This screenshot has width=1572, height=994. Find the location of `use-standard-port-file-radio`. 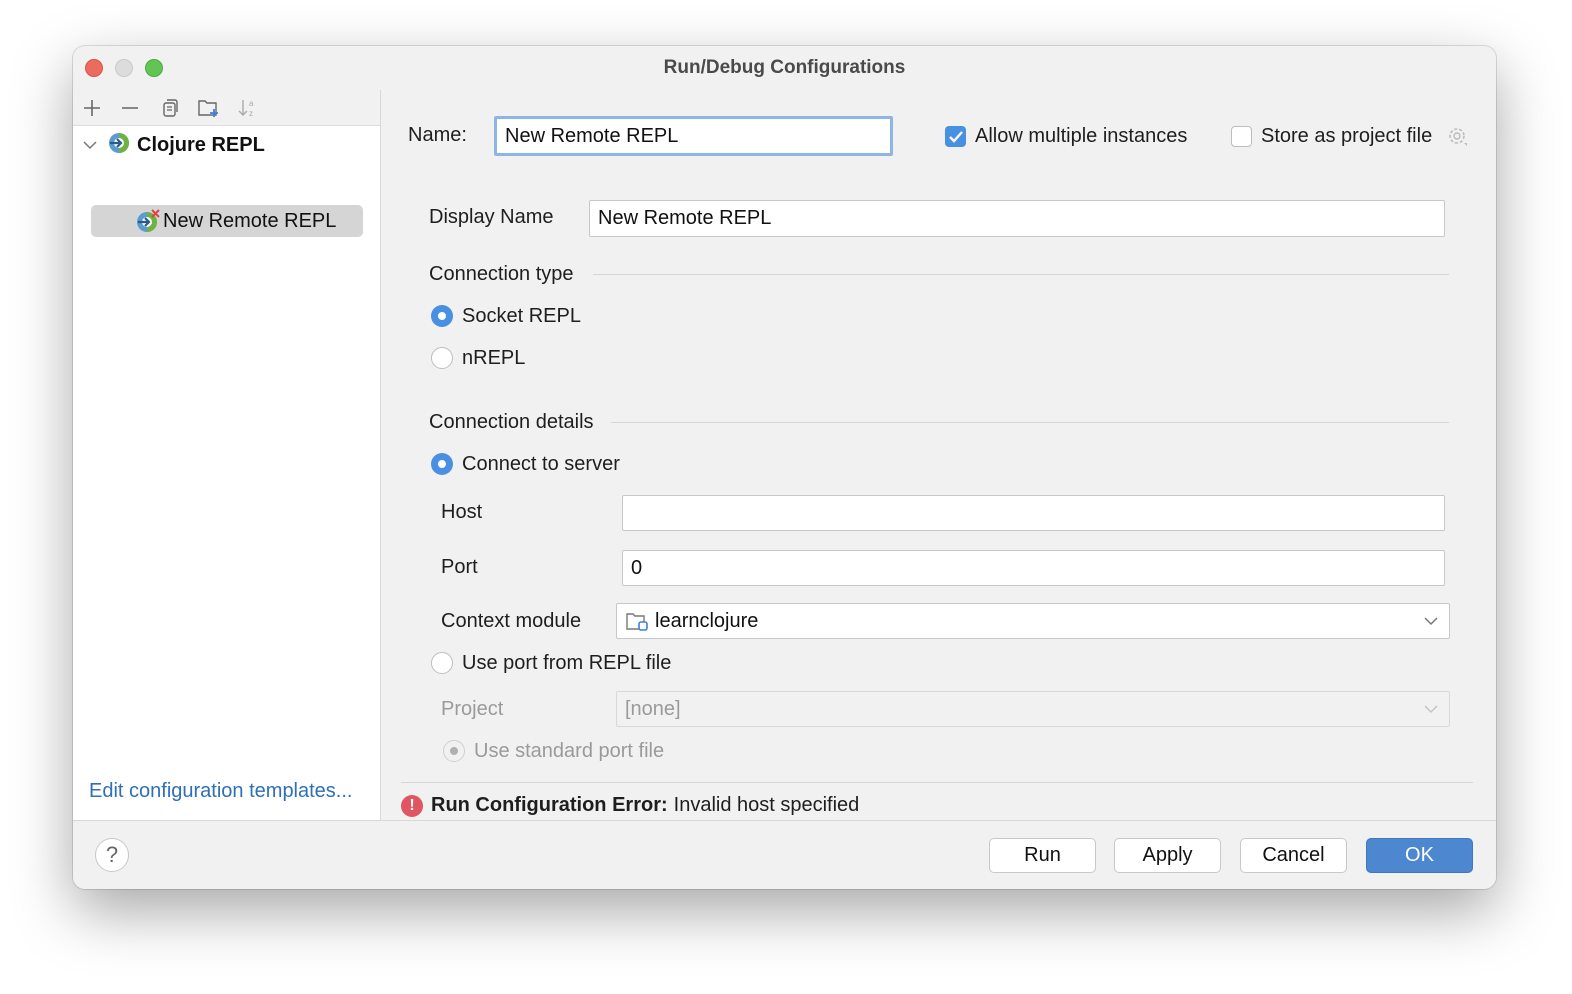

use-standard-port-file-radio is located at coordinates (454, 751).